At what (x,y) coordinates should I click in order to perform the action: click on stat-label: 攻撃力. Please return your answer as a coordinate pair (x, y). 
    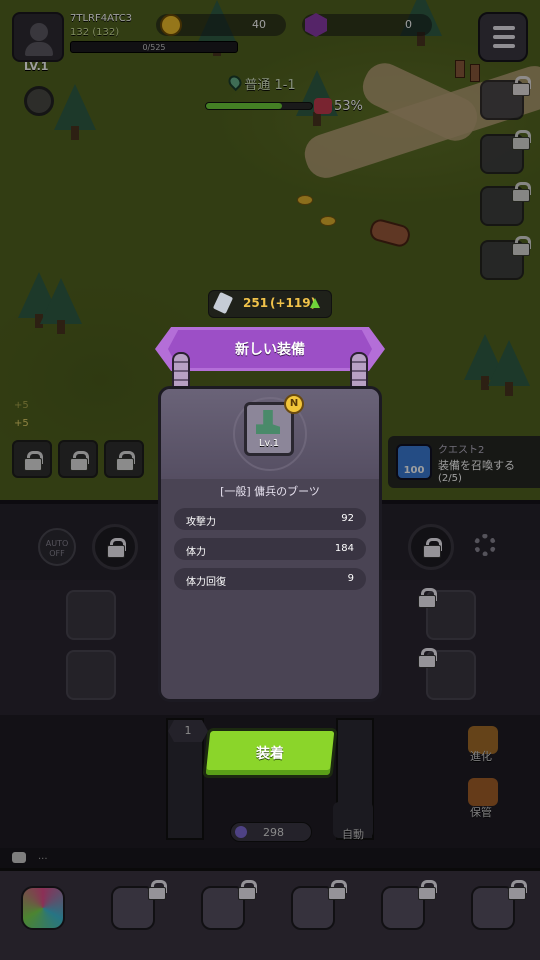
    Looking at the image, I should click on (201, 522).